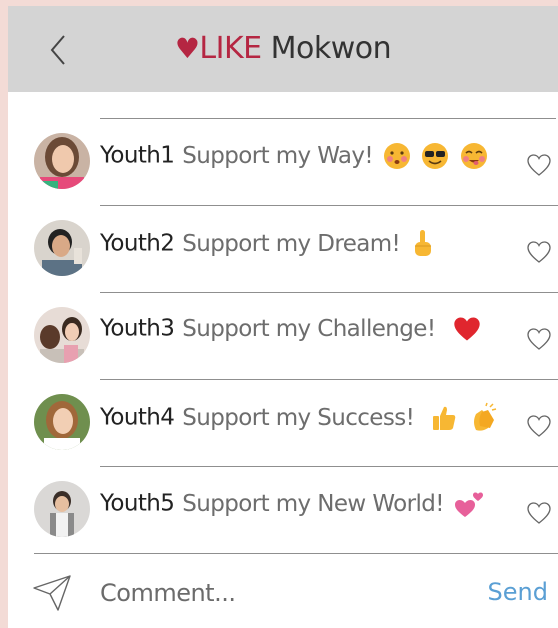 The image size is (558, 628). Describe the element at coordinates (137, 503) in the screenshot. I see `post-author: Youth5` at that location.